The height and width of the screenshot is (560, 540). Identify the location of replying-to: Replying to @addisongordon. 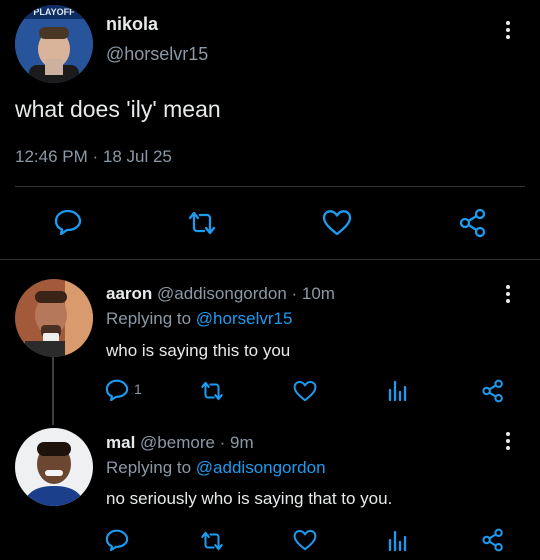
(216, 468).